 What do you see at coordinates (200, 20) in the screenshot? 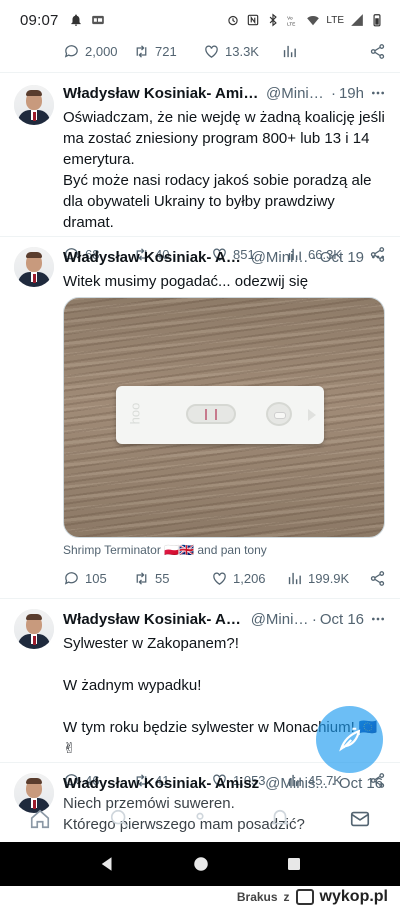
I see `status-bar: 09:07 Vo LTE LTE` at bounding box center [200, 20].